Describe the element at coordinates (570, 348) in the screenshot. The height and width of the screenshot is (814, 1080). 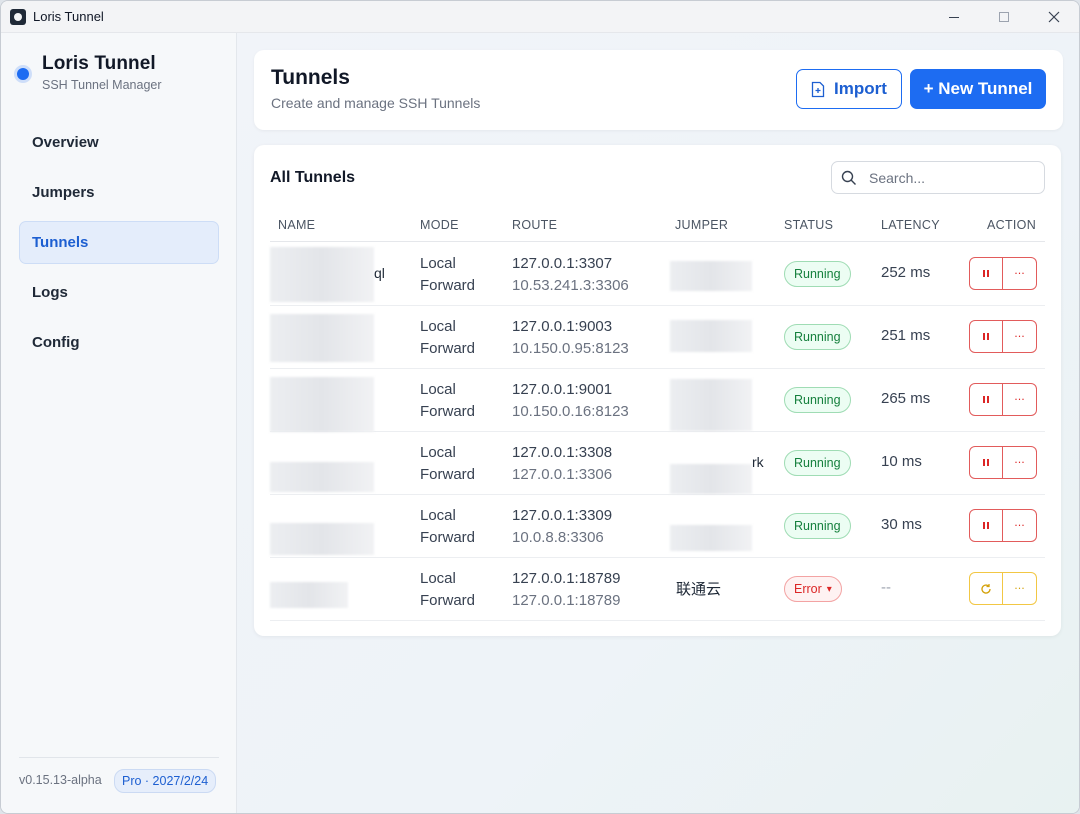
I see `route-remote: 10.150.0.95:8123` at that location.